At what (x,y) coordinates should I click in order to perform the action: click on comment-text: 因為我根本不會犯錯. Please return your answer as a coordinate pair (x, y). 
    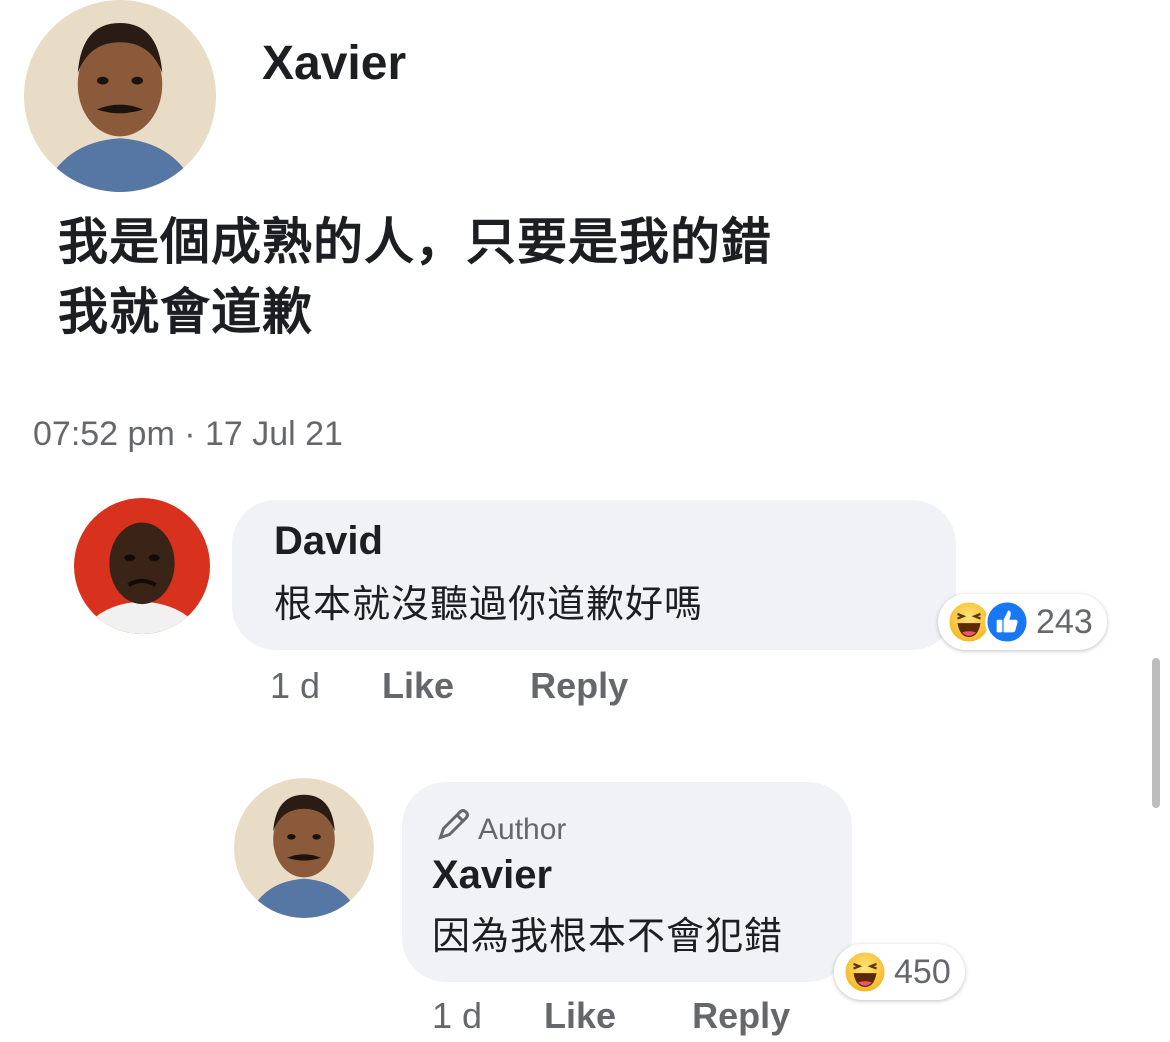
    Looking at the image, I should click on (608, 937).